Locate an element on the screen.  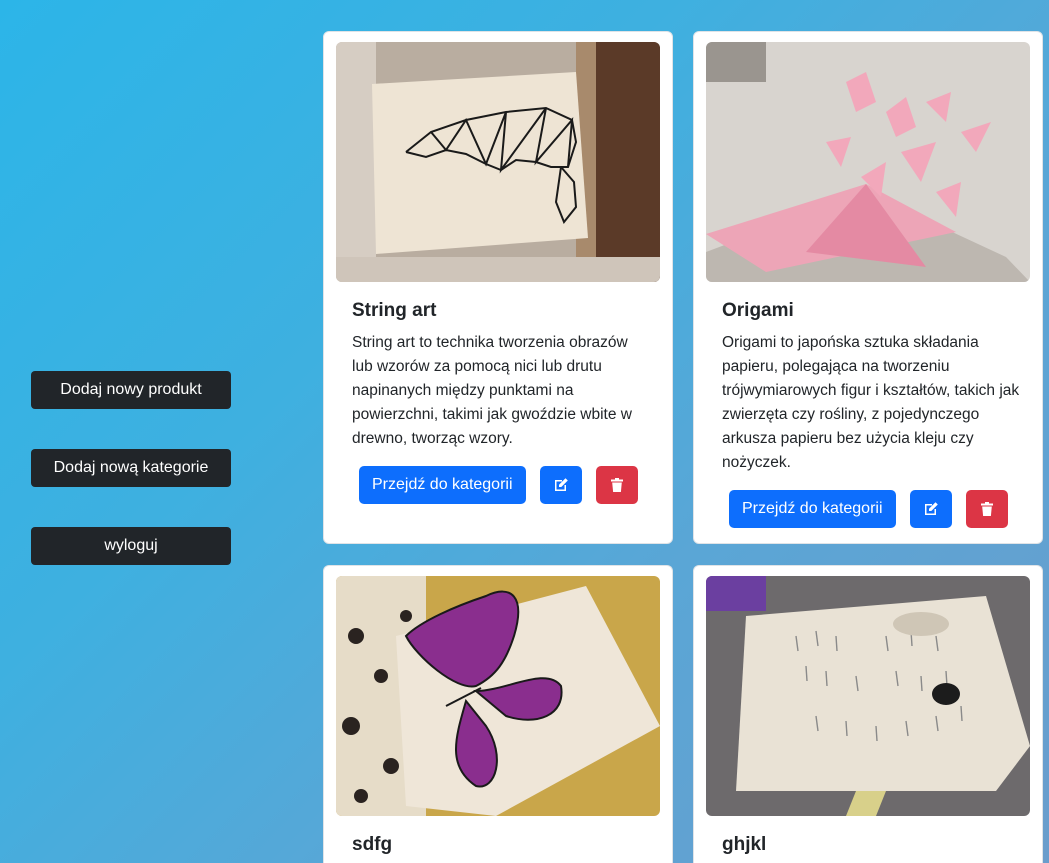
add-category-button: Dodaj nową kategorie is located at coordinates (131, 468).